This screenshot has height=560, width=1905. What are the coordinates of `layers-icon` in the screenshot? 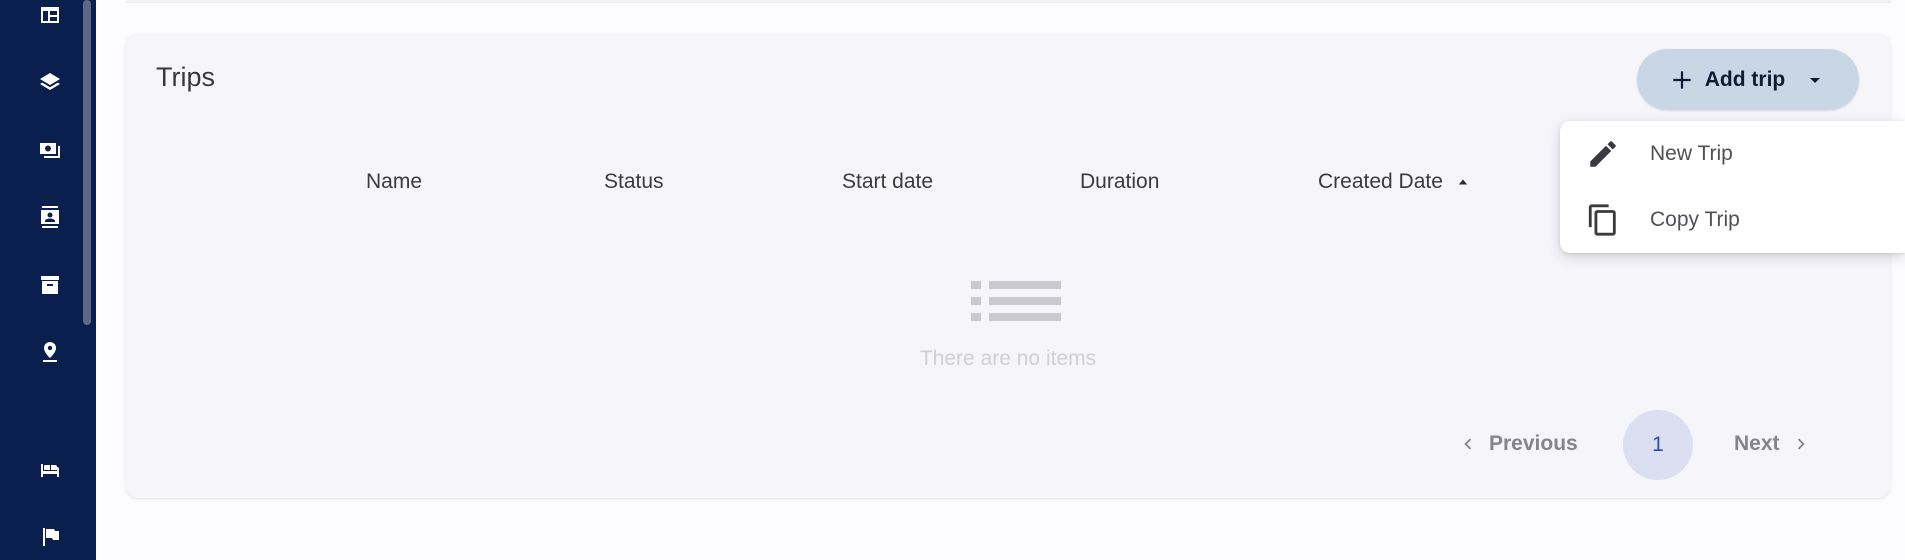 It's located at (50, 82).